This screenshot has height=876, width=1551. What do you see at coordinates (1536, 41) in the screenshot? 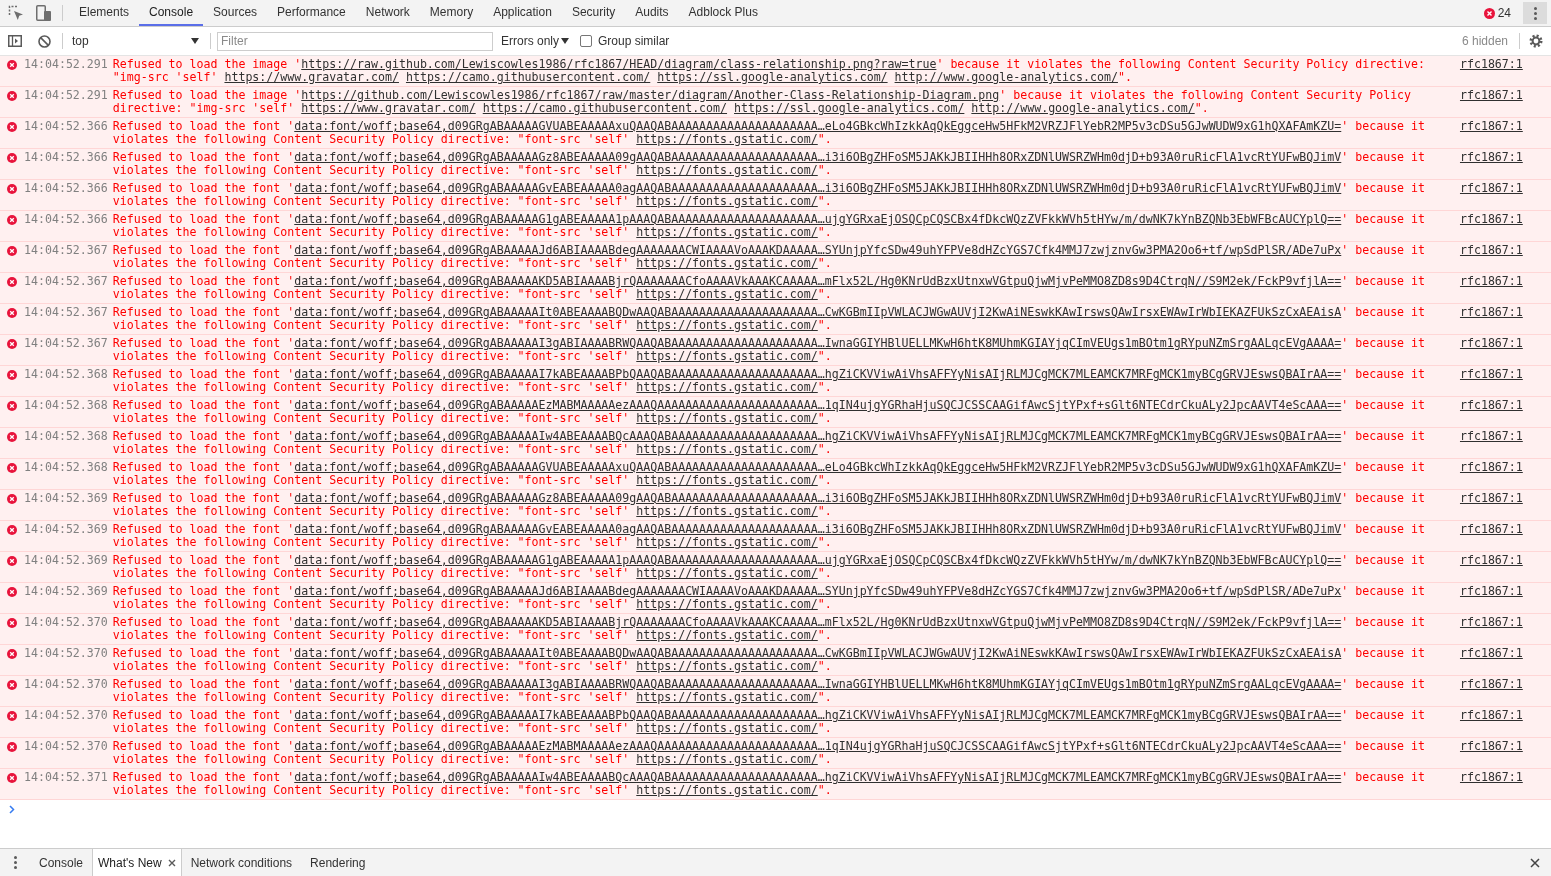
I see `settings-icon` at bounding box center [1536, 41].